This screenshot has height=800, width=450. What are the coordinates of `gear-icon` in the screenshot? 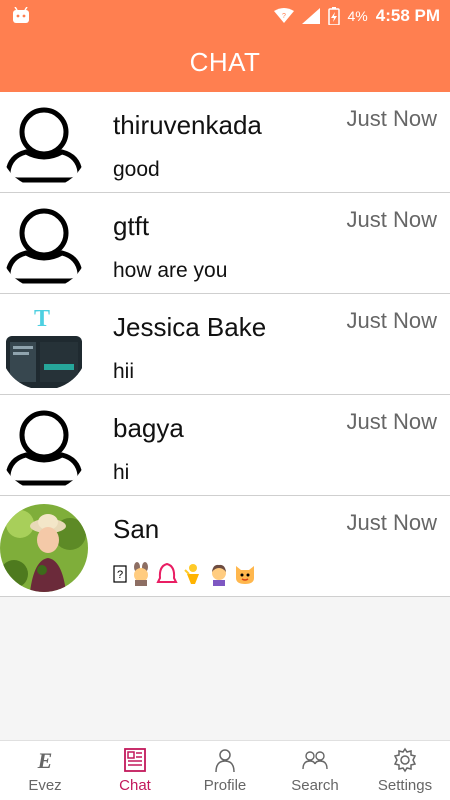 It's located at (405, 760).